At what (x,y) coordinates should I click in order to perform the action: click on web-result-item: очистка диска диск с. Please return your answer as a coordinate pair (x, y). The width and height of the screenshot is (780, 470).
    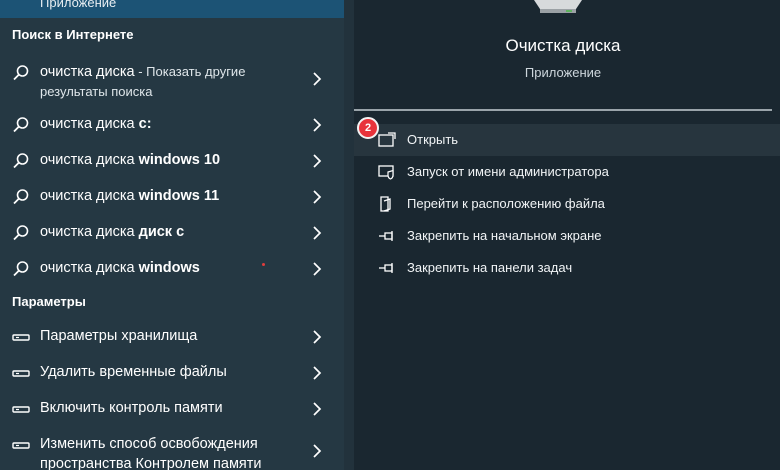
    Looking at the image, I should click on (172, 233).